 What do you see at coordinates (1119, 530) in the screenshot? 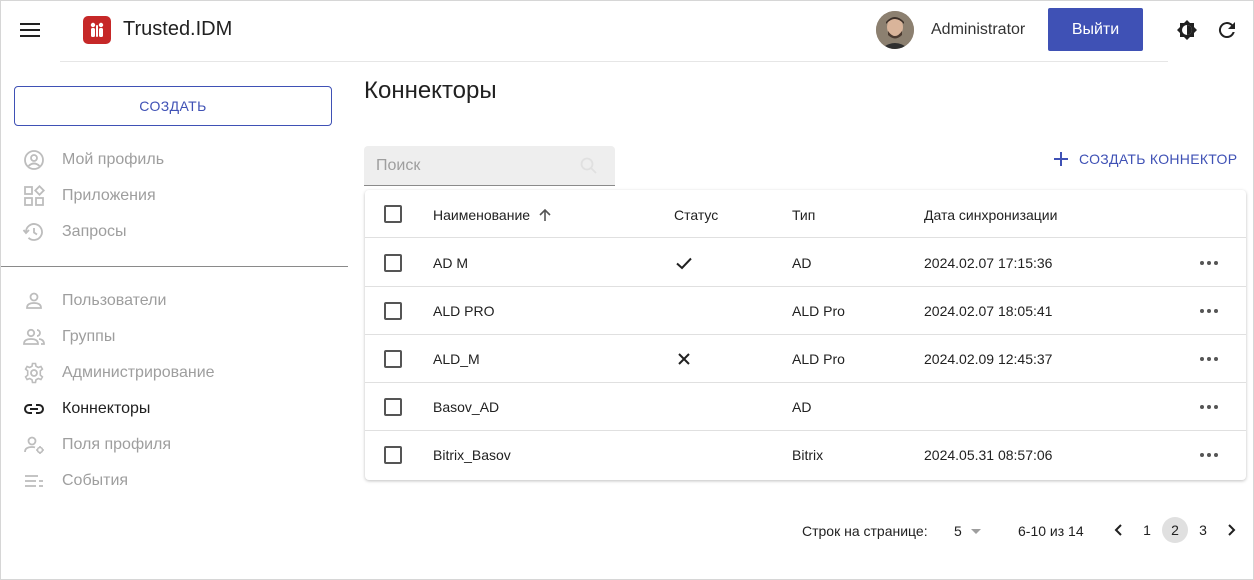
I see `prev-page-icon` at bounding box center [1119, 530].